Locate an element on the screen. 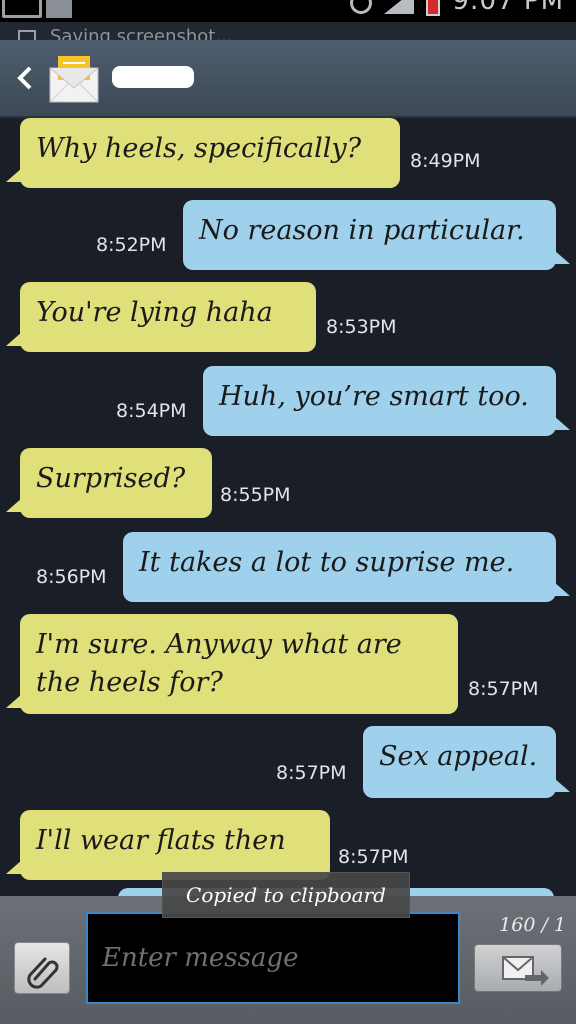 Image resolution: width=576 pixels, height=1024 pixels. attach-button is located at coordinates (42, 968).